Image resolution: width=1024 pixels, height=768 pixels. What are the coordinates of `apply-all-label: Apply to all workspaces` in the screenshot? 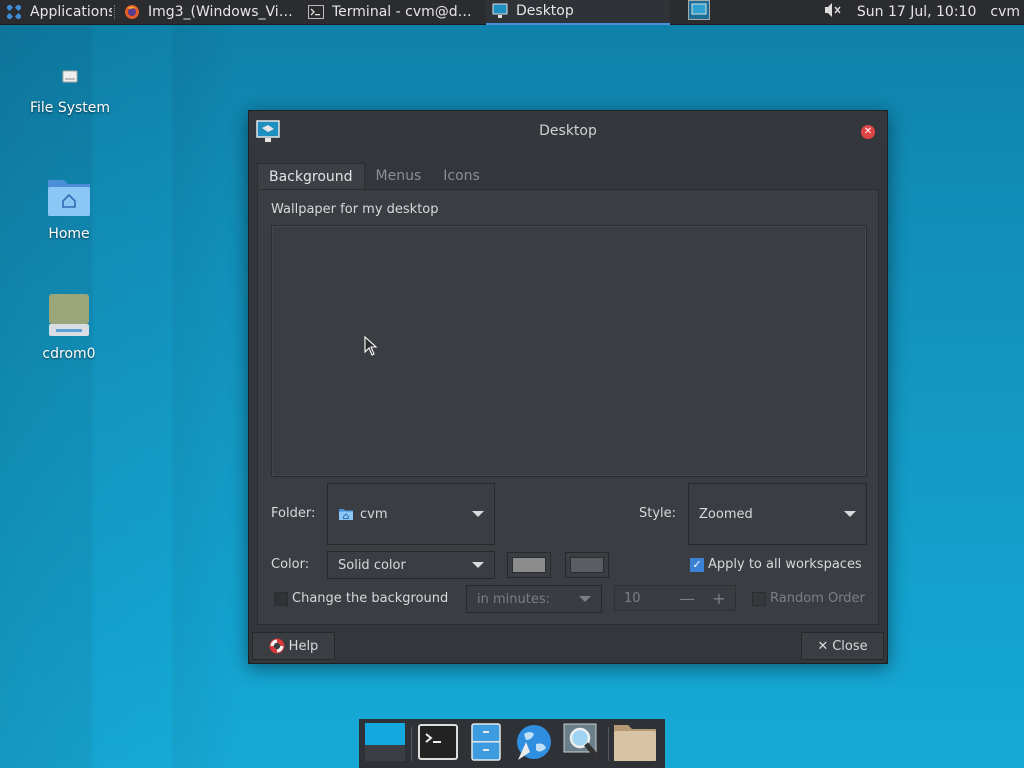 It's located at (785, 564).